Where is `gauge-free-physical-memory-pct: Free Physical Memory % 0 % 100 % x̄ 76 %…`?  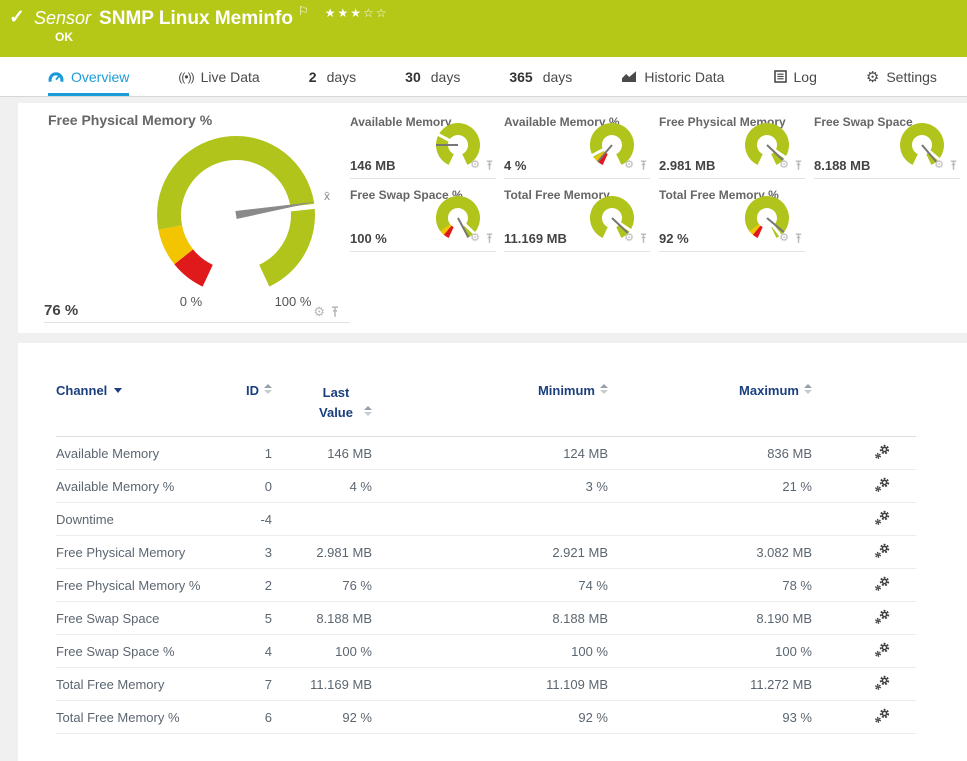 gauge-free-physical-memory-pct: Free Physical Memory % 0 % 100 % x̄ 76 %… is located at coordinates (196, 215).